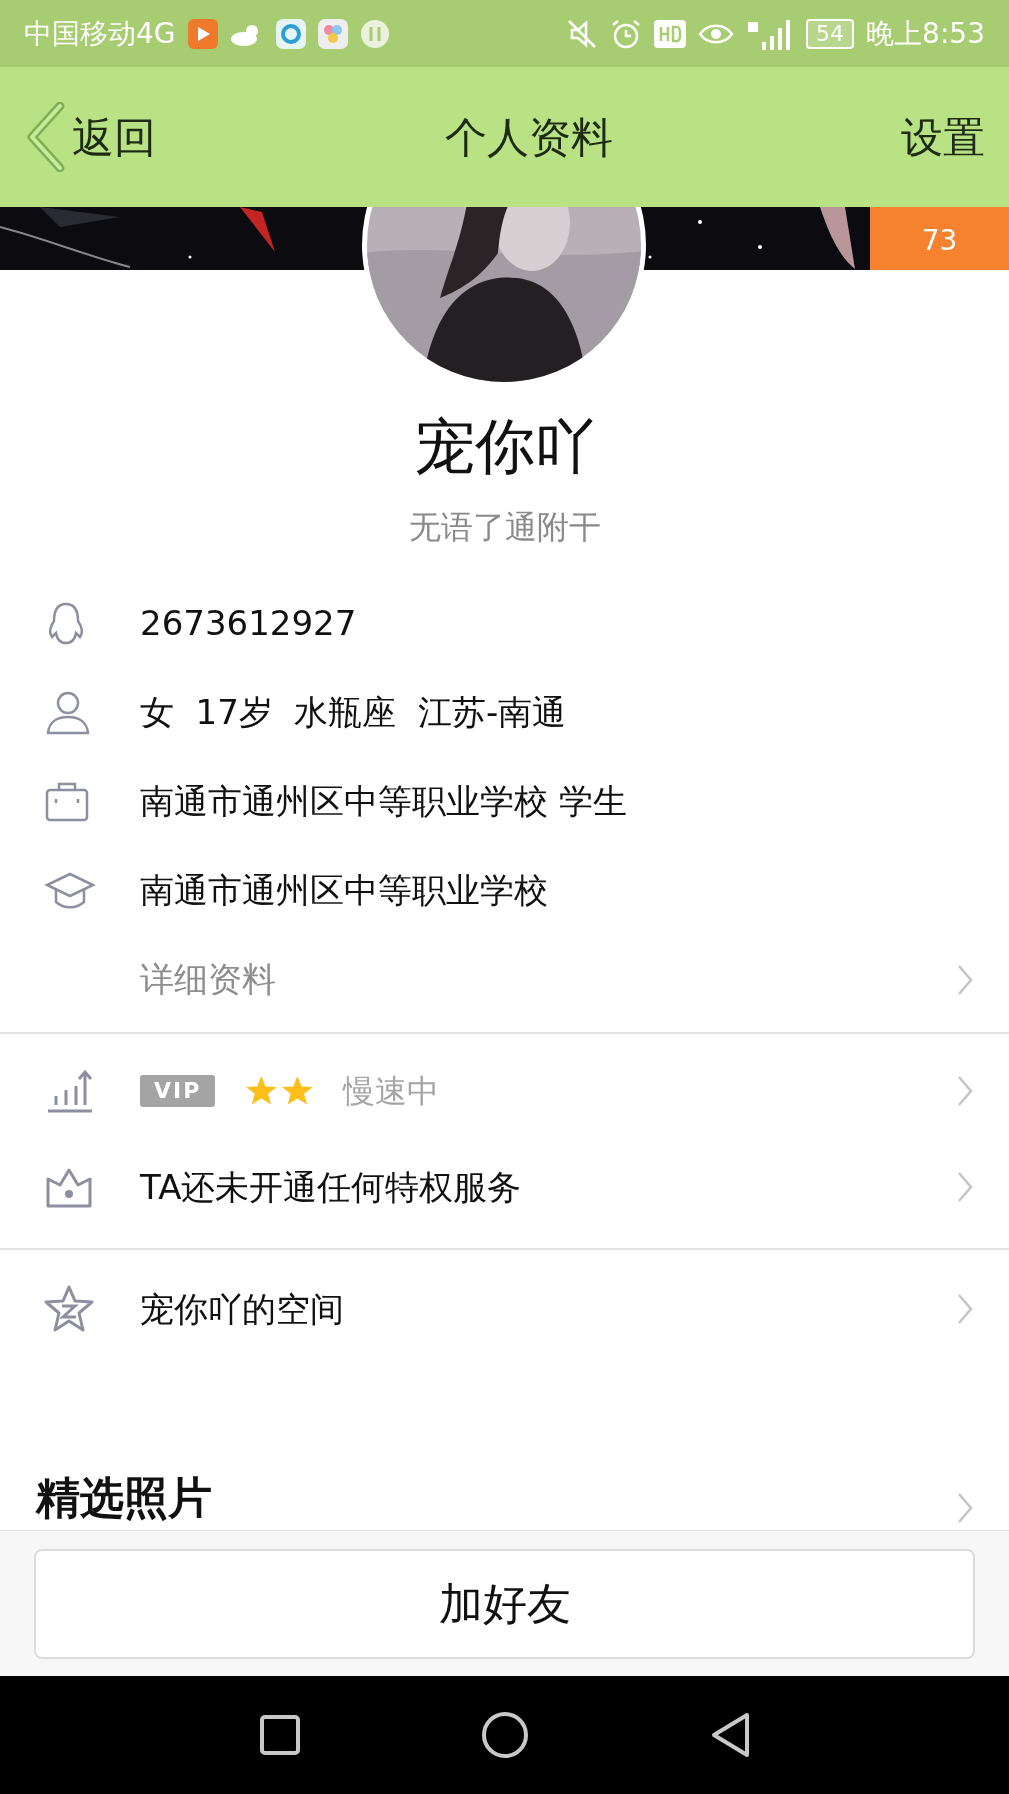 The height and width of the screenshot is (1794, 1009). What do you see at coordinates (344, 890) in the screenshot?
I see `info-text: 南通市通州区中等职业学校` at bounding box center [344, 890].